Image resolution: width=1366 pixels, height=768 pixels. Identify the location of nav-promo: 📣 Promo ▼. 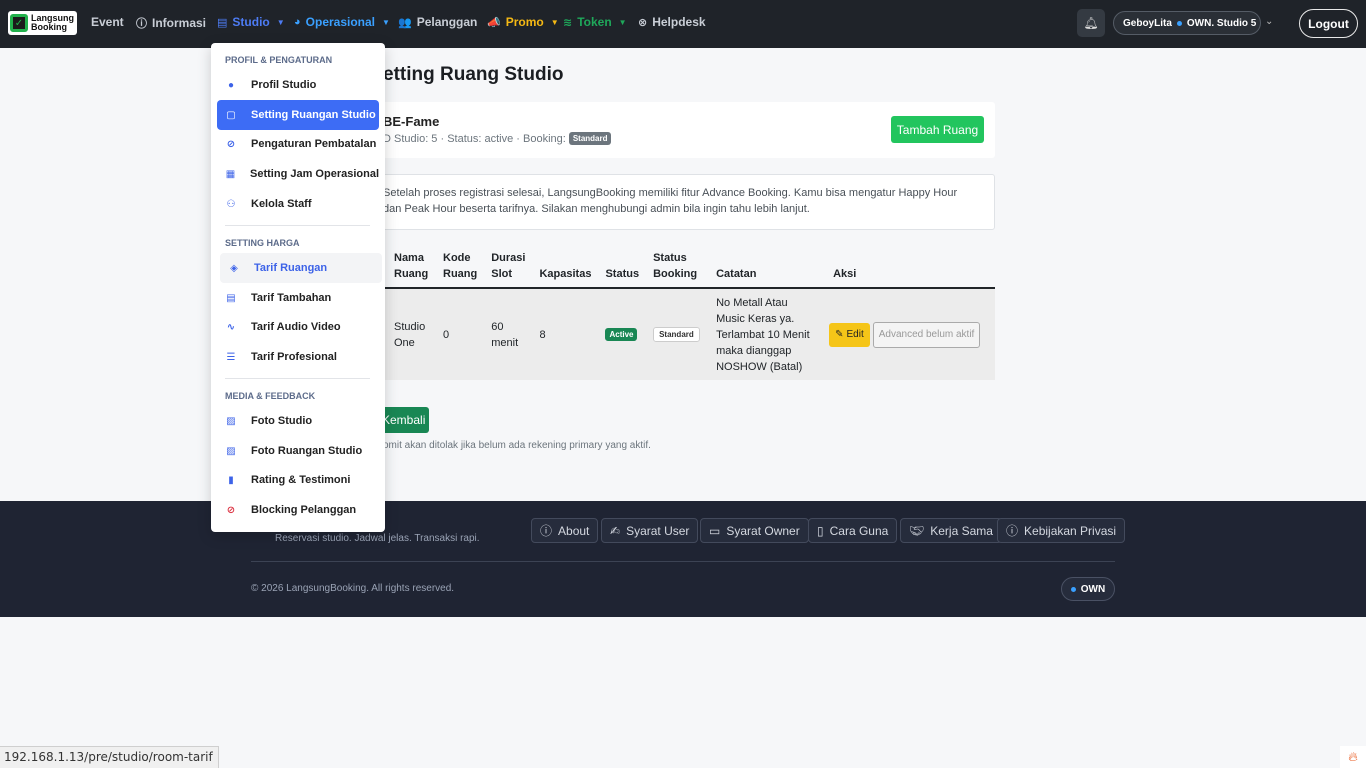
(523, 22).